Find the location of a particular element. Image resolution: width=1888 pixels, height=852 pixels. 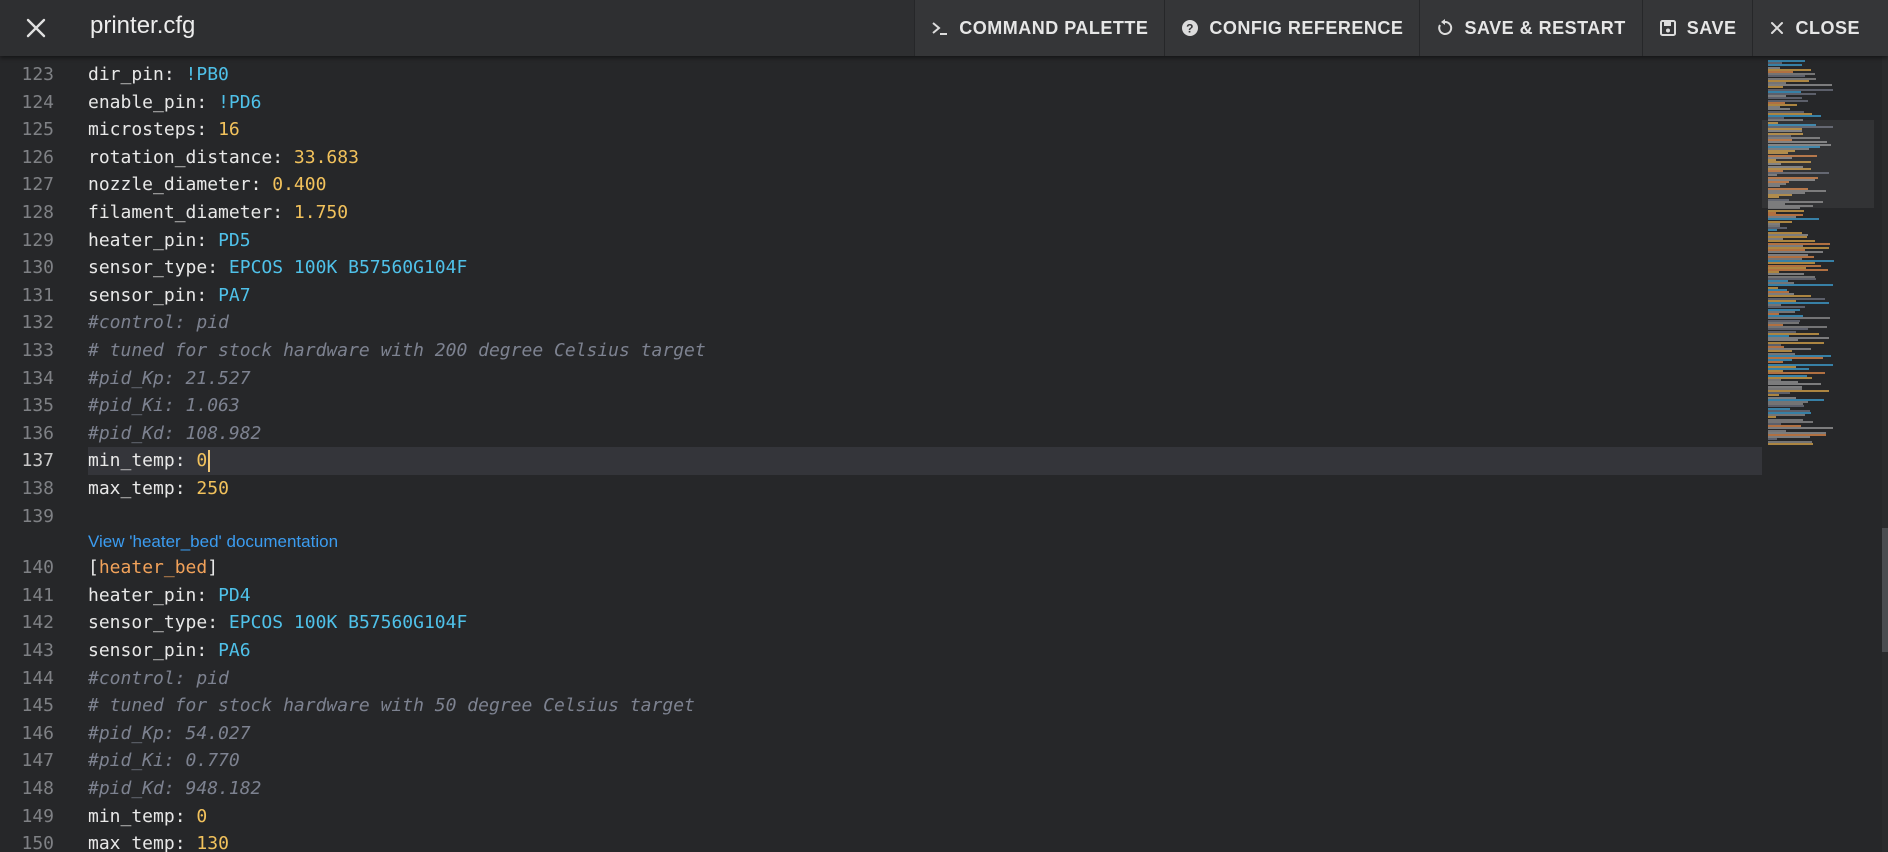

close-button: CLOSE is located at coordinates (1820, 28).